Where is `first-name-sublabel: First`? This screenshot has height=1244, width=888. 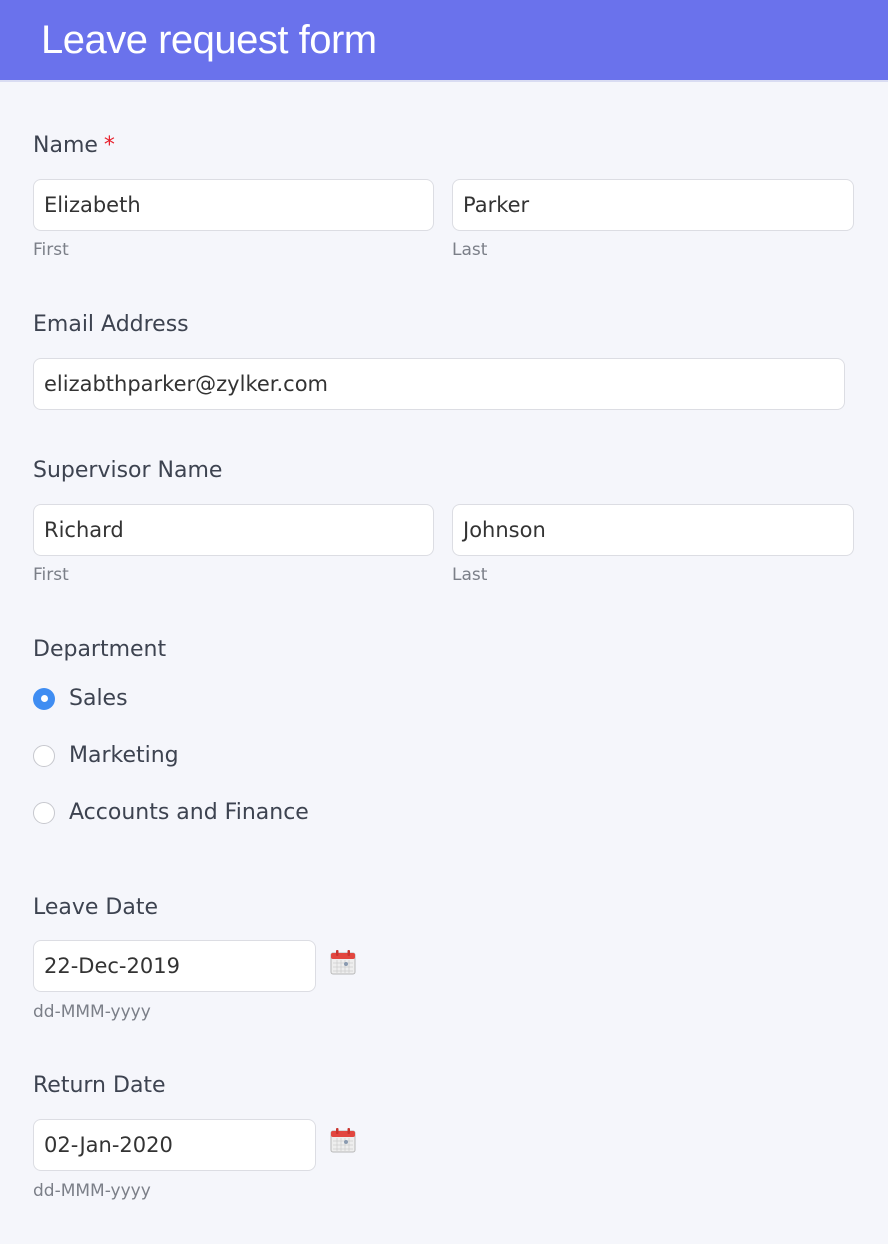 first-name-sublabel: First is located at coordinates (51, 250).